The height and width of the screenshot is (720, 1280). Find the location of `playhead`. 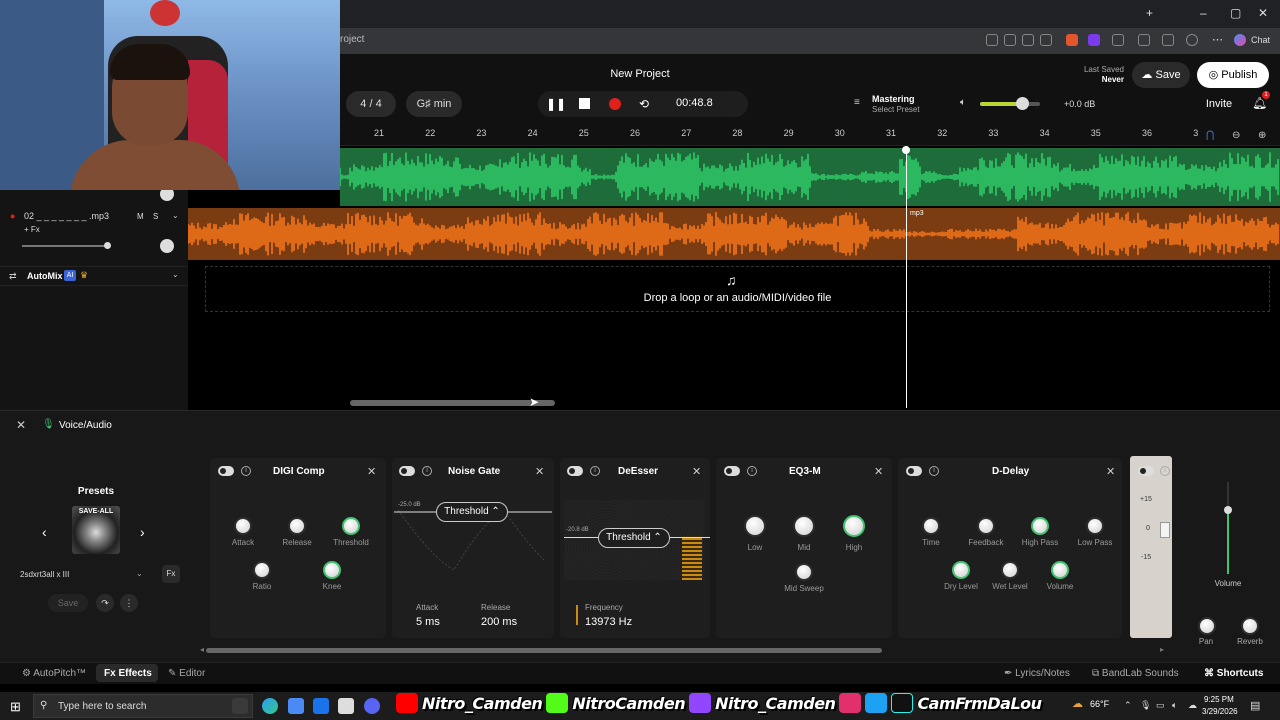

playhead is located at coordinates (906, 277).